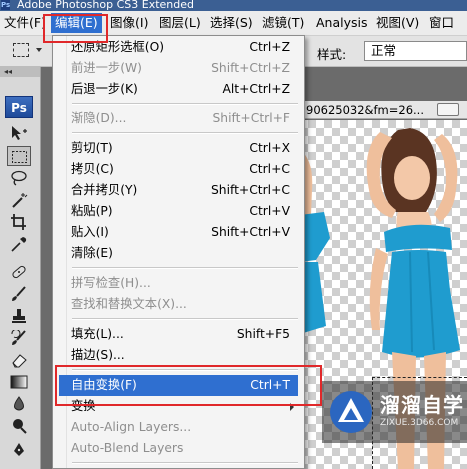 This screenshot has height=469, width=467. What do you see at coordinates (19, 382) in the screenshot?
I see `gradient-tool-icon` at bounding box center [19, 382].